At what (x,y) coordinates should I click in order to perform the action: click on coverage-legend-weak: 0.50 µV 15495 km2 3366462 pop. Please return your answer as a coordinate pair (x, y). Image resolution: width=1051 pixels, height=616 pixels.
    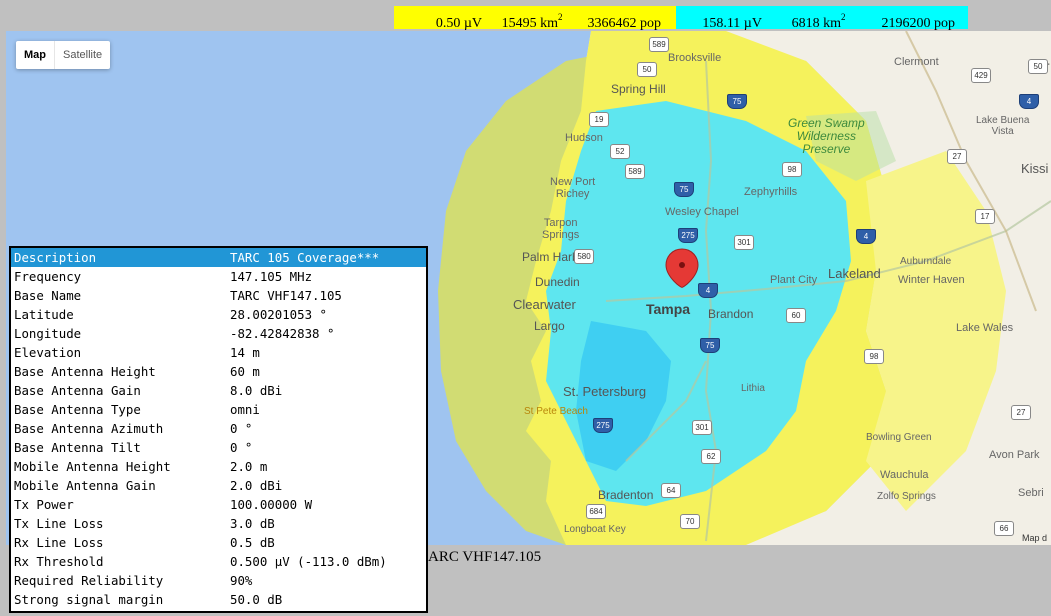
    Looking at the image, I should click on (535, 18).